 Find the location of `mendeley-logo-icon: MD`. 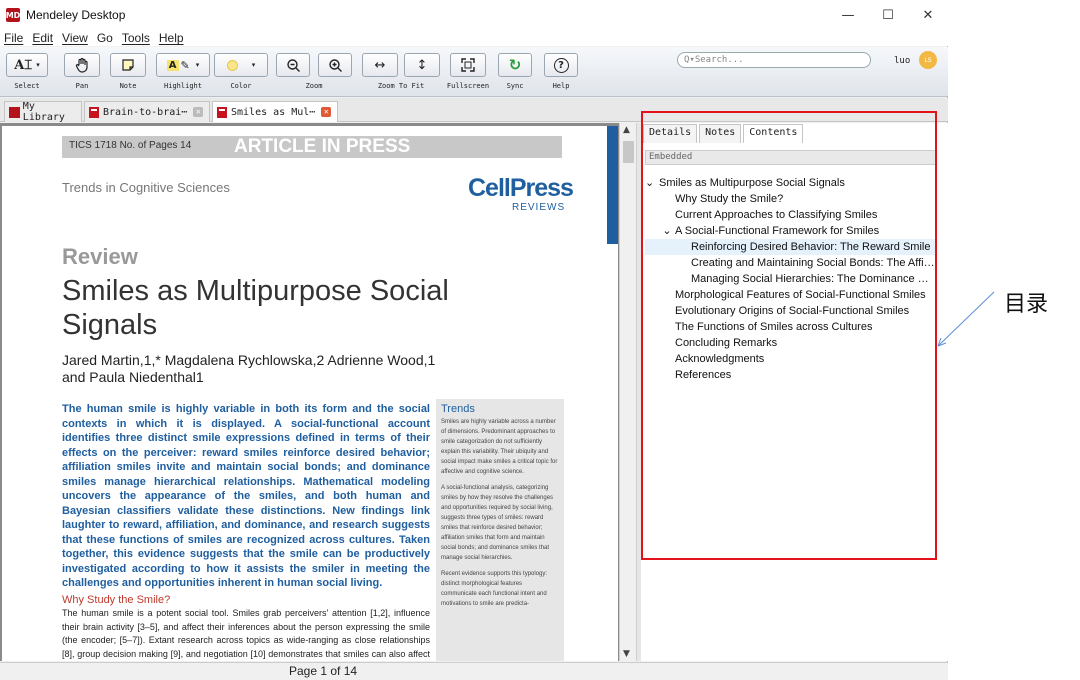

mendeley-logo-icon: MD is located at coordinates (13, 15).